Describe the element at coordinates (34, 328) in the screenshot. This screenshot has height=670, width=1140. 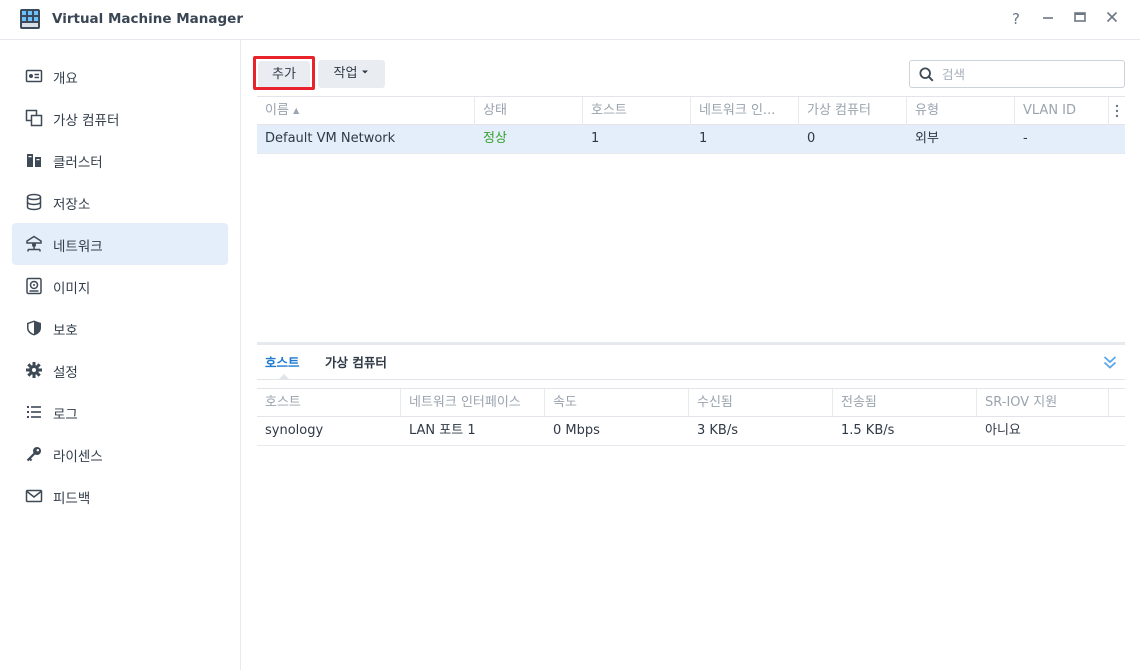
I see `protection-icon` at that location.